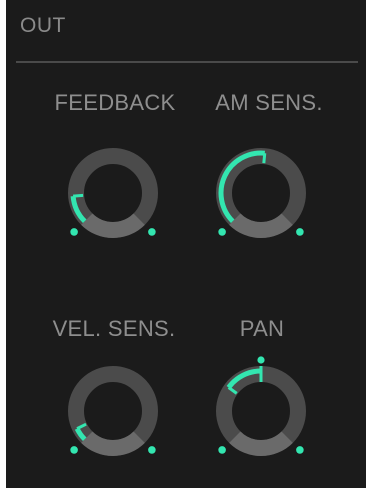 The height and width of the screenshot is (488, 366). I want to click on knob-label-pan: PAN, so click(262, 328).